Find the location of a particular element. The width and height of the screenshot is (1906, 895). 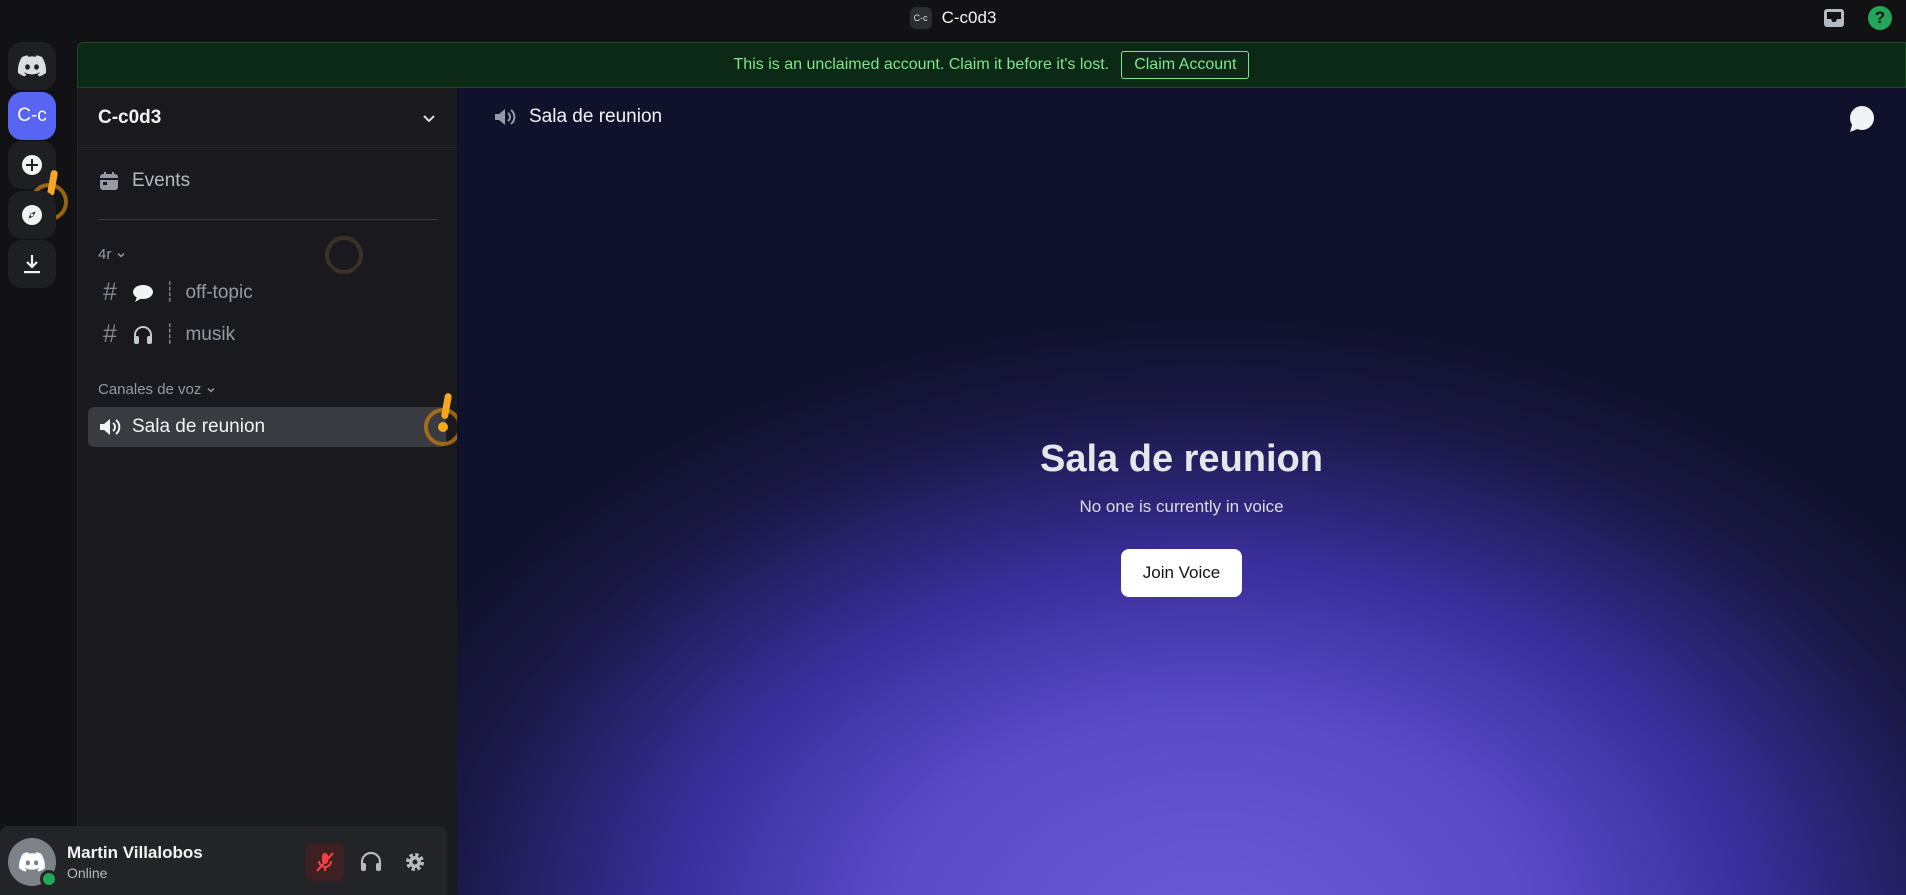

deafen-button is located at coordinates (371, 862).